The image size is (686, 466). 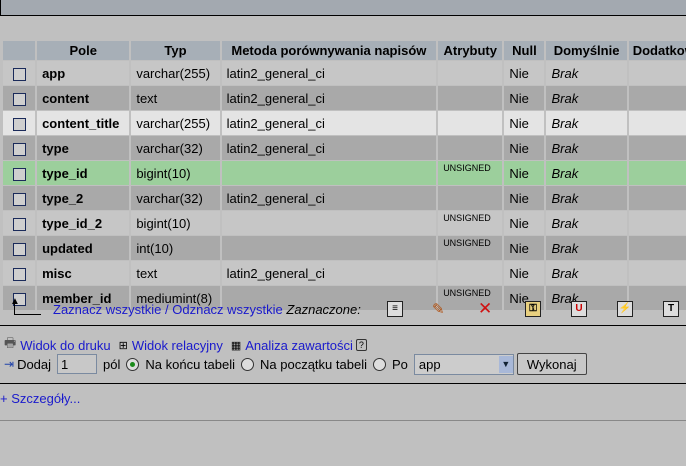 I want to click on analyze-link: Analiza zawartości, so click(x=299, y=345).